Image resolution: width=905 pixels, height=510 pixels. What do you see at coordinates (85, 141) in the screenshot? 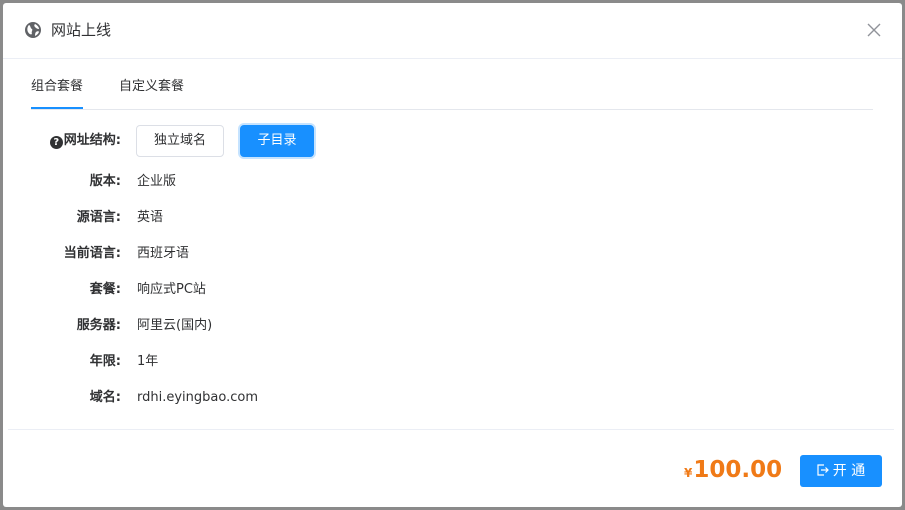
I see `url-structure-label: ? 网址结构:` at bounding box center [85, 141].